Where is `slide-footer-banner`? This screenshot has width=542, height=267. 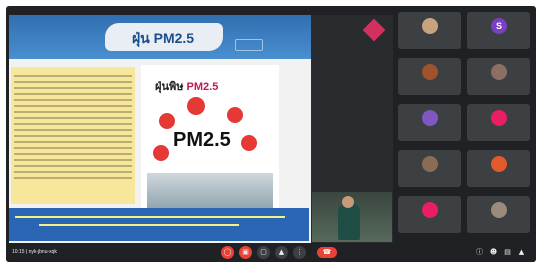
slide-footer-banner is located at coordinates (159, 224).